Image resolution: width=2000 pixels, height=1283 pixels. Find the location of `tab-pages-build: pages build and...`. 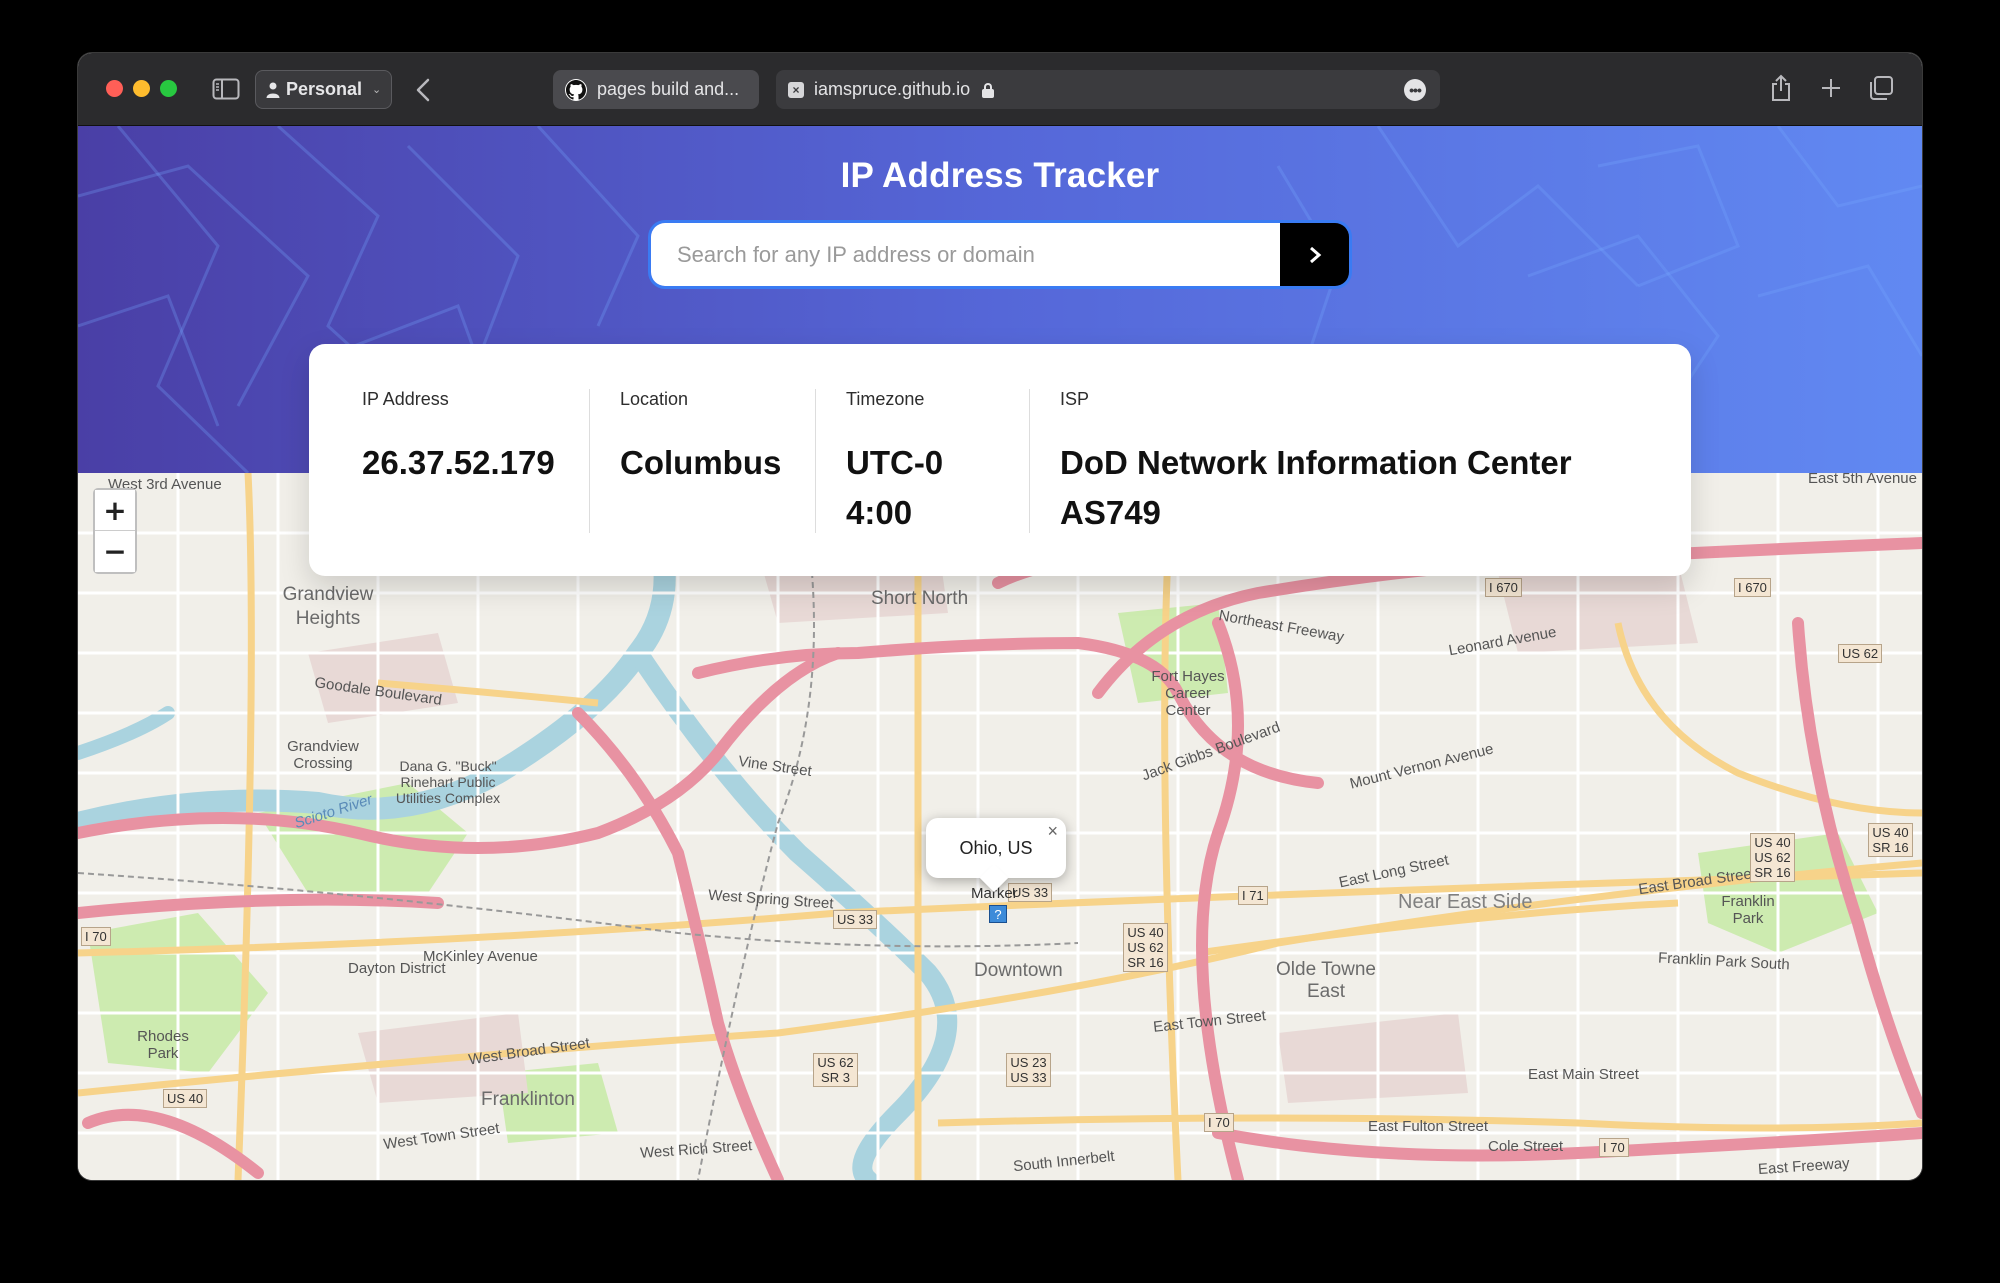

tab-pages-build: pages build and... is located at coordinates (656, 89).